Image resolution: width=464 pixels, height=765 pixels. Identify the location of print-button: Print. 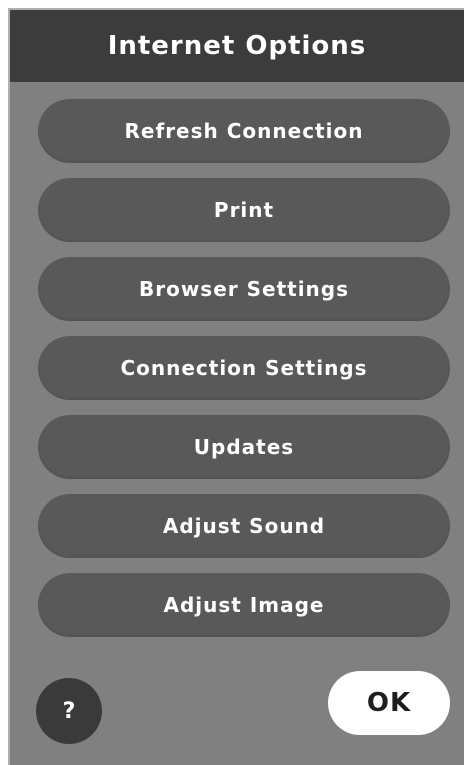
(244, 210).